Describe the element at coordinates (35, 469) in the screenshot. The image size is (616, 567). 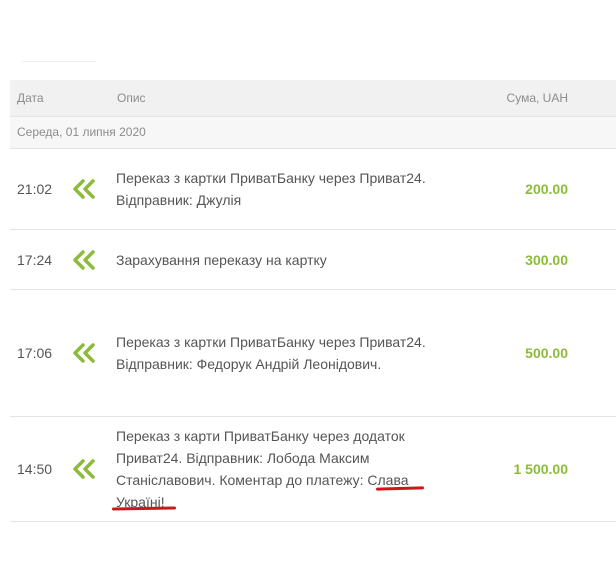
I see `transaction-time: 14:50` at that location.